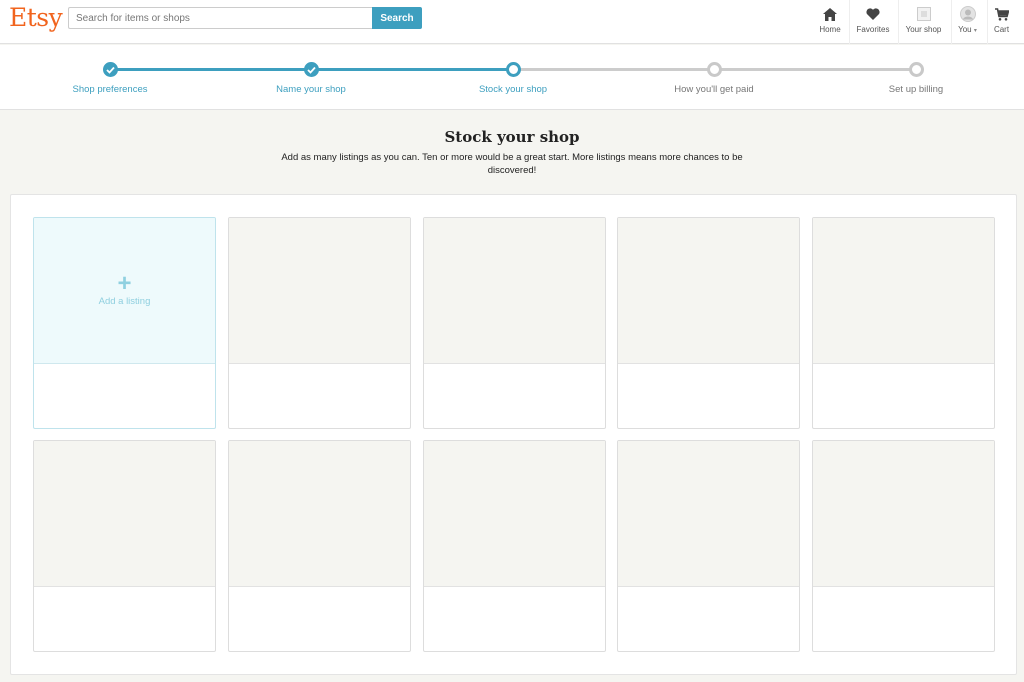 The image size is (1024, 682). I want to click on nav-home-label: Home, so click(830, 29).